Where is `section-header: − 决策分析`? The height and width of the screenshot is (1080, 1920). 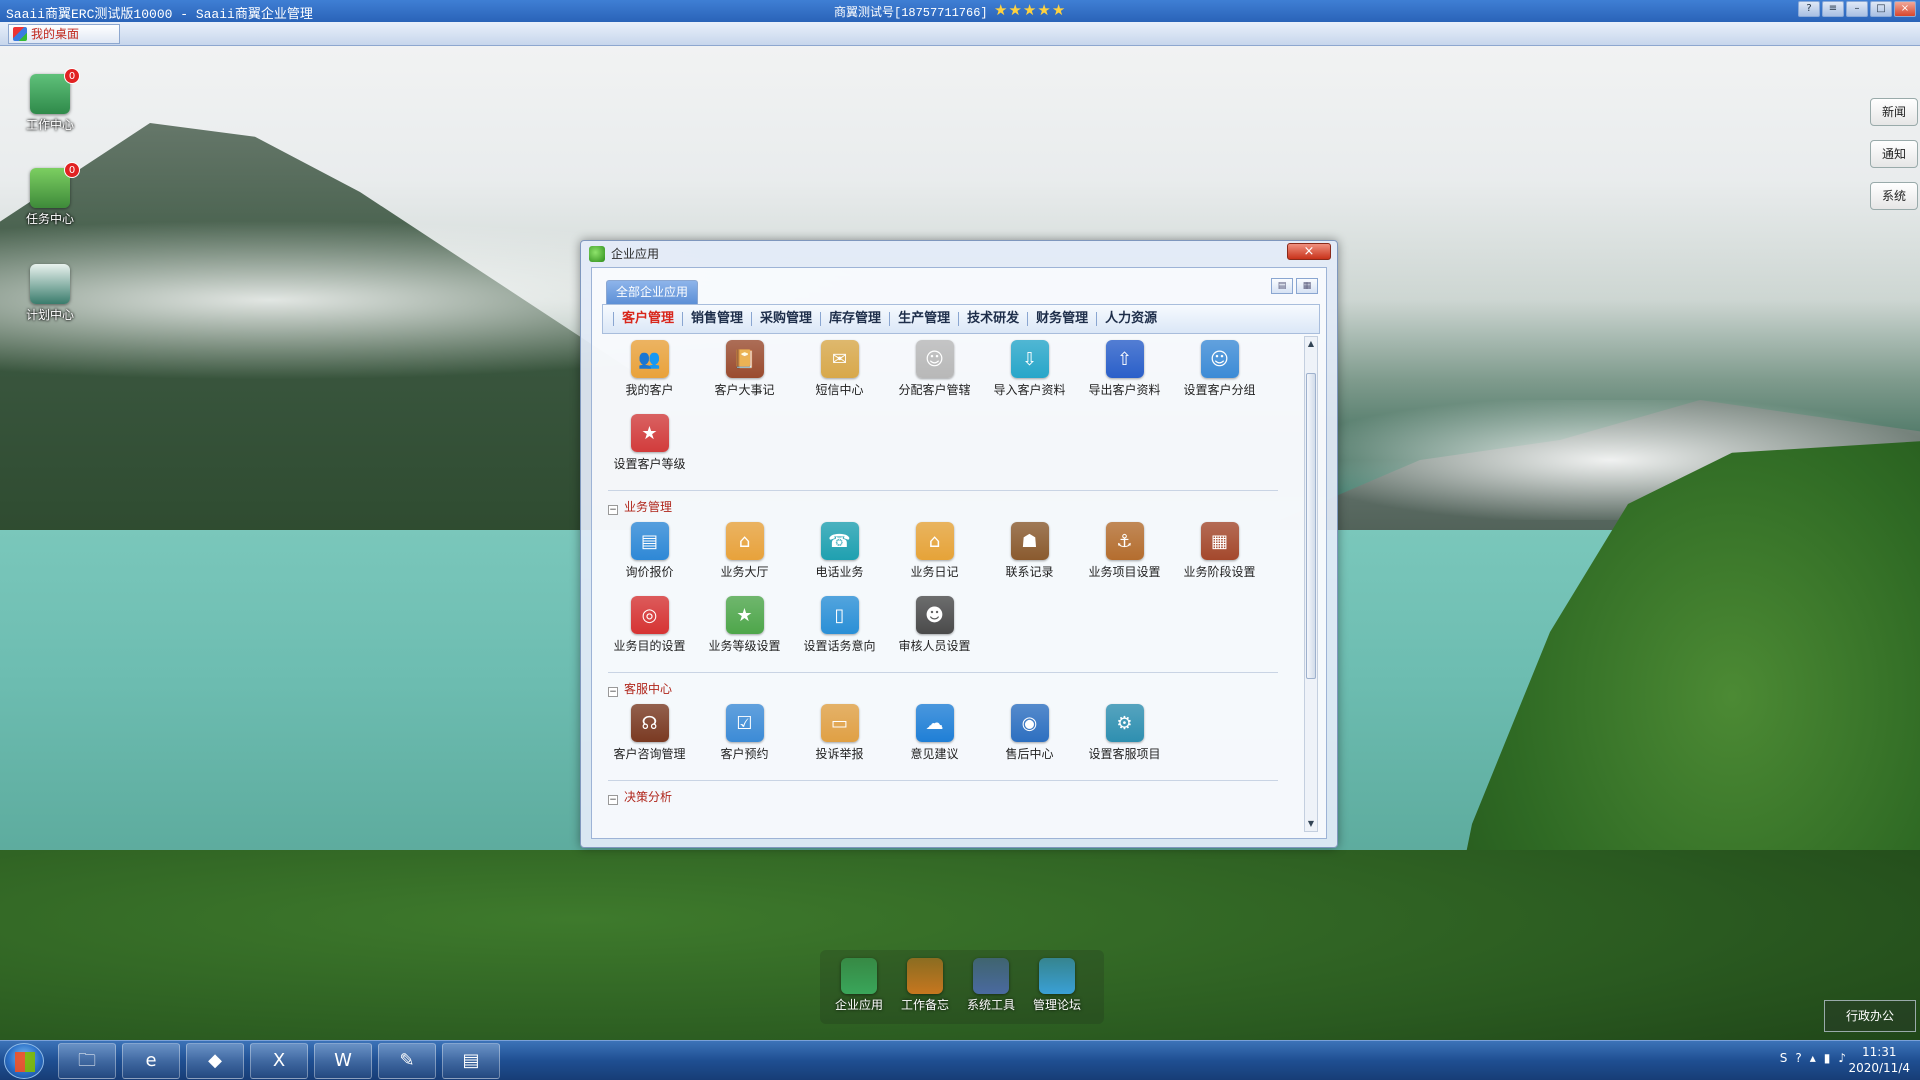 section-header: − 决策分析 is located at coordinates (640, 796).